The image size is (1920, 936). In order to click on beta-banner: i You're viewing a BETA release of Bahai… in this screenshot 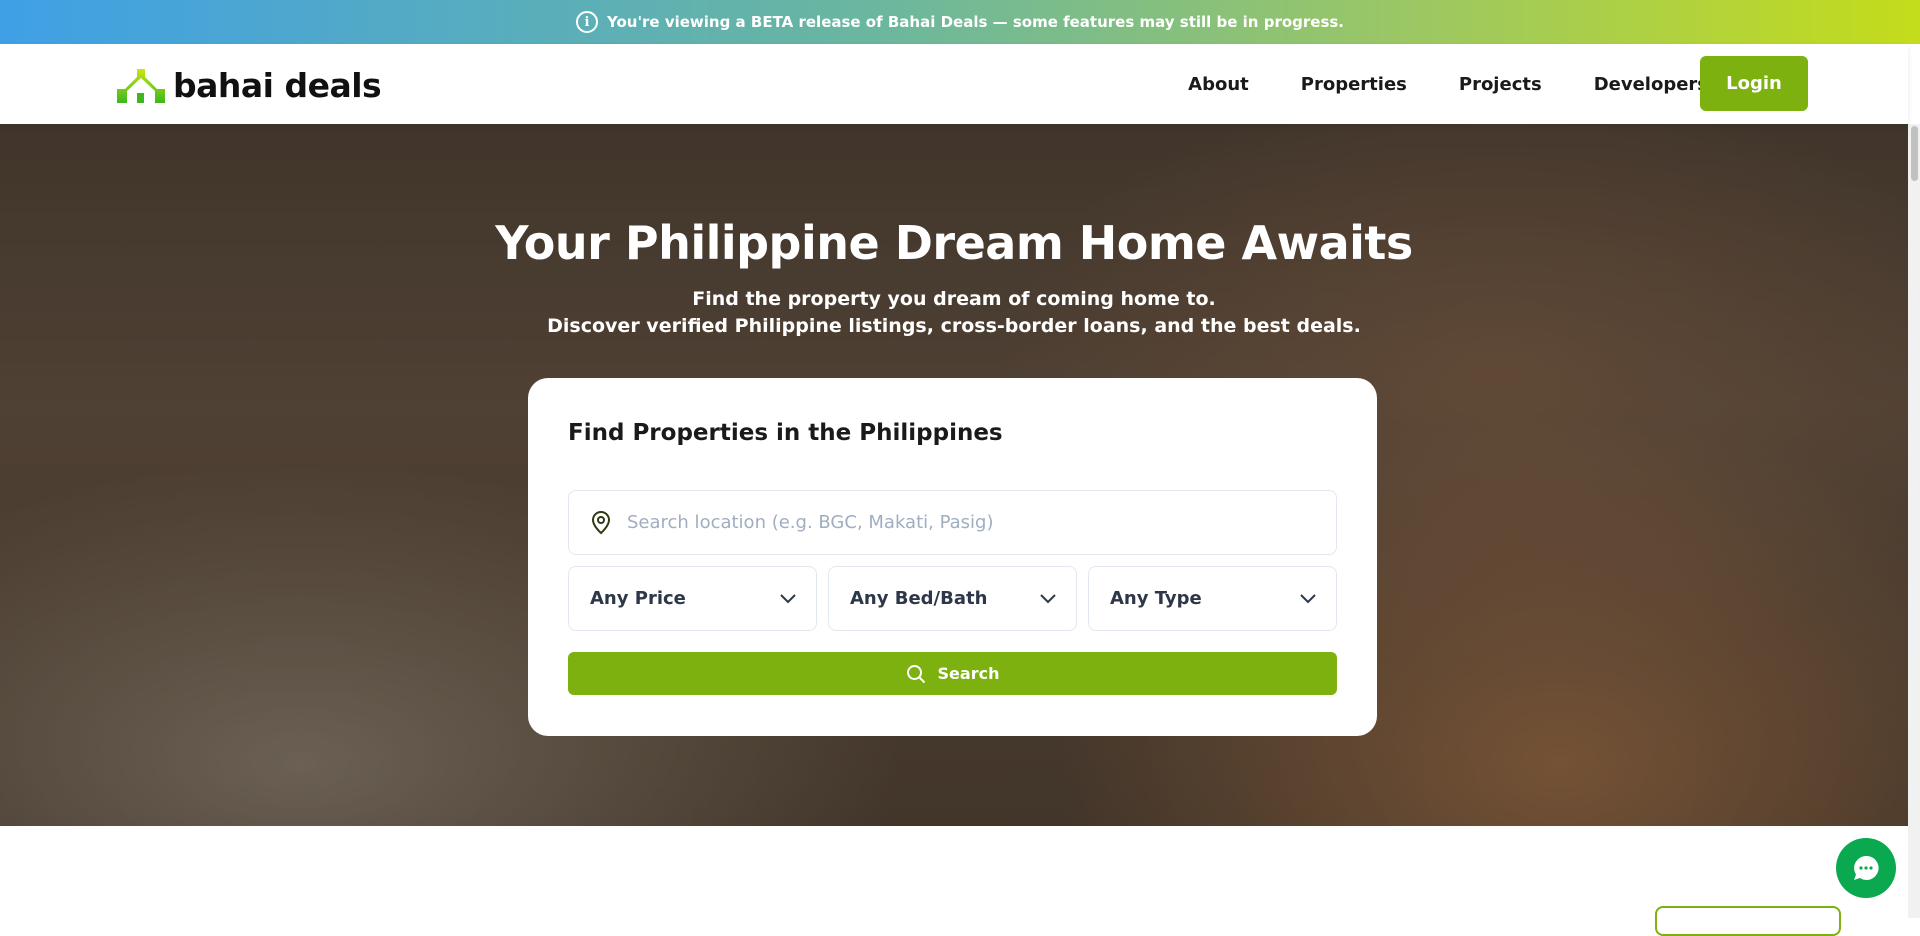, I will do `click(960, 22)`.